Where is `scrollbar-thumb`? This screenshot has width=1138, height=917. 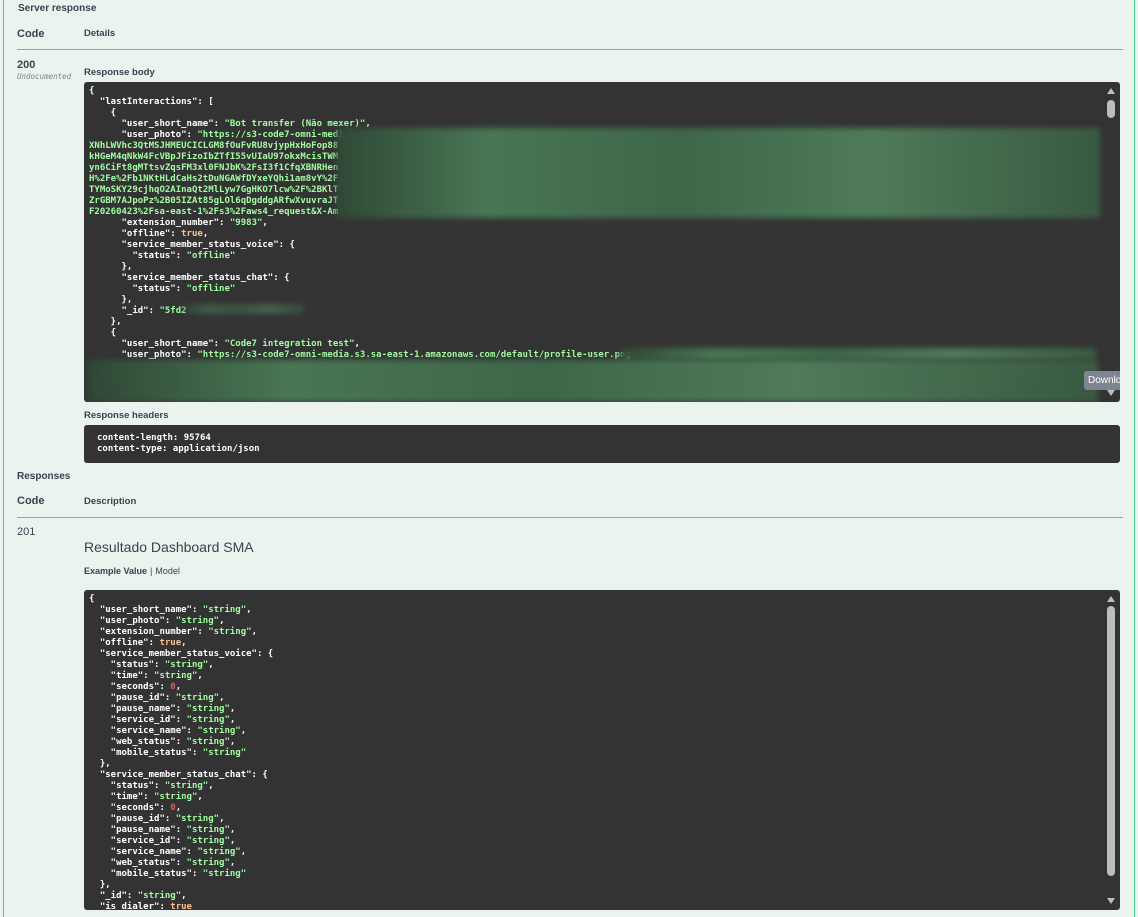 scrollbar-thumb is located at coordinates (1111, 109).